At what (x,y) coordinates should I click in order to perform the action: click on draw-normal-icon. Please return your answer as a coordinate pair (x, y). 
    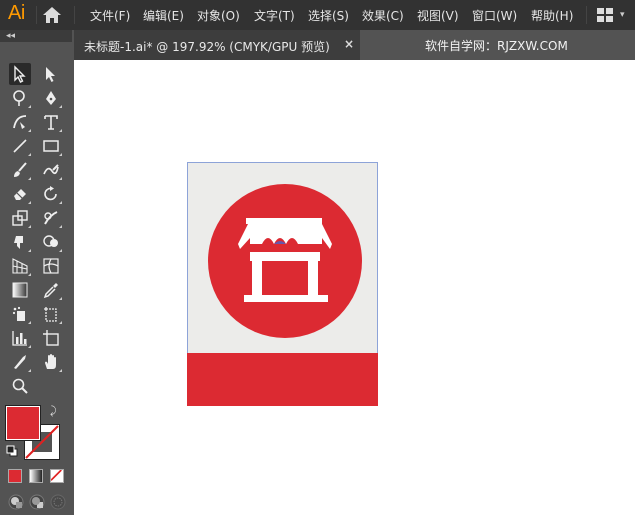
    Looking at the image, I should click on (16, 502).